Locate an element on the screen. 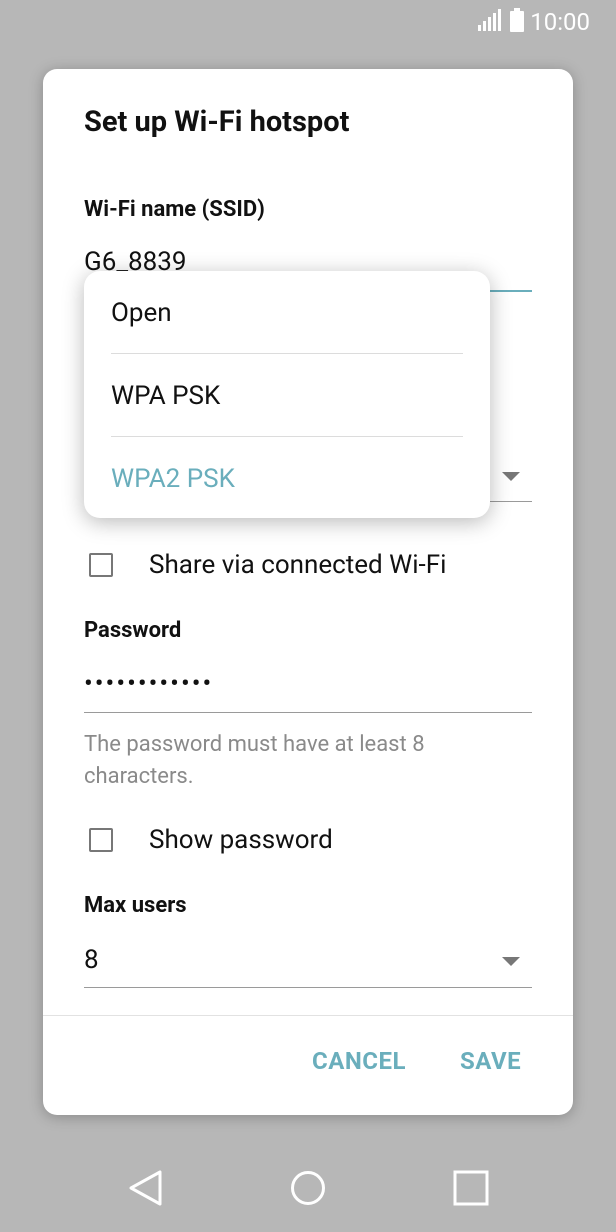 The width and height of the screenshot is (616, 1232). max-users-underline is located at coordinates (308, 987).